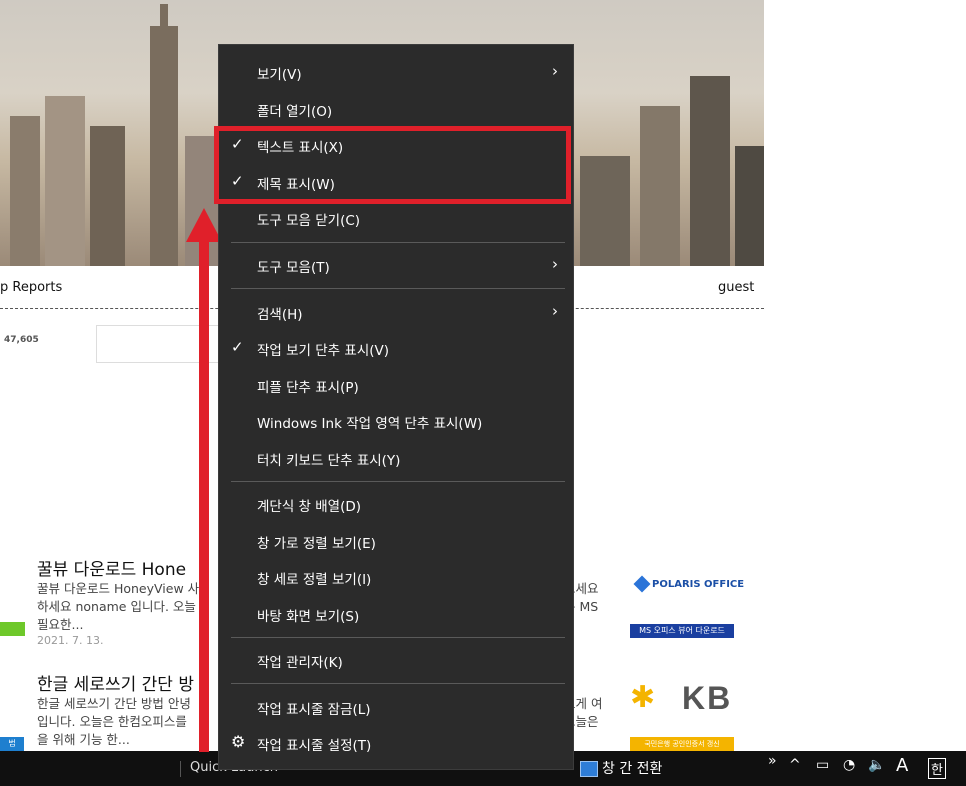 This screenshot has width=966, height=786. Describe the element at coordinates (396, 348) in the screenshot. I see `menu-item-task-view-button: ✓ 작업 보기 단추 표시(V)` at that location.